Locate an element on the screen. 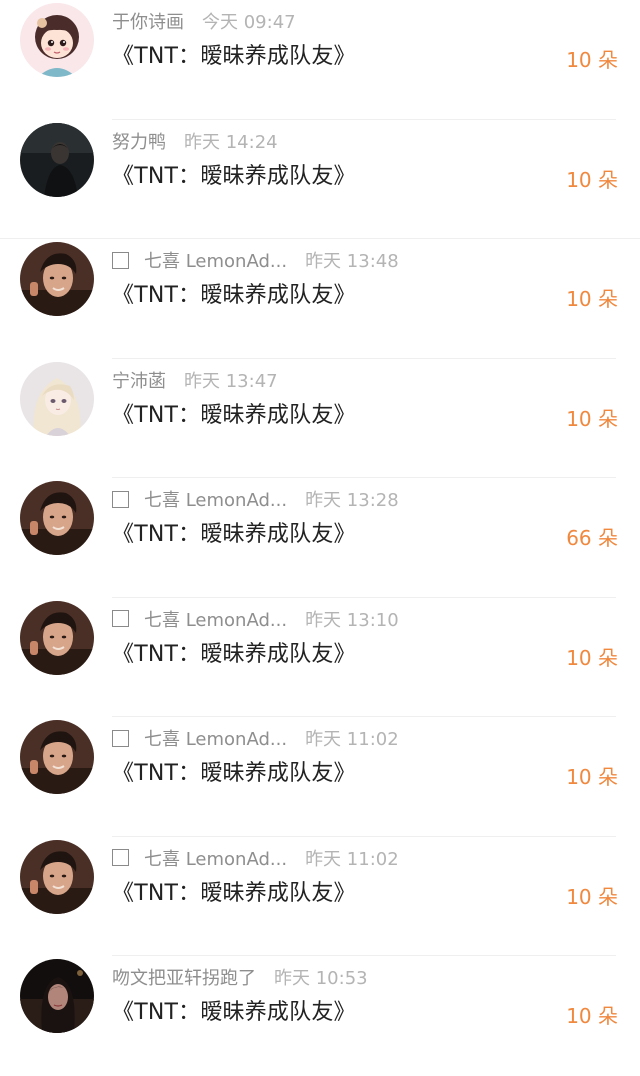  list-item: 吻文把亚轩拐跑了 昨天 10:53 《TNT：暧昧养成队友》 10 朵 is located at coordinates (320, 1016).